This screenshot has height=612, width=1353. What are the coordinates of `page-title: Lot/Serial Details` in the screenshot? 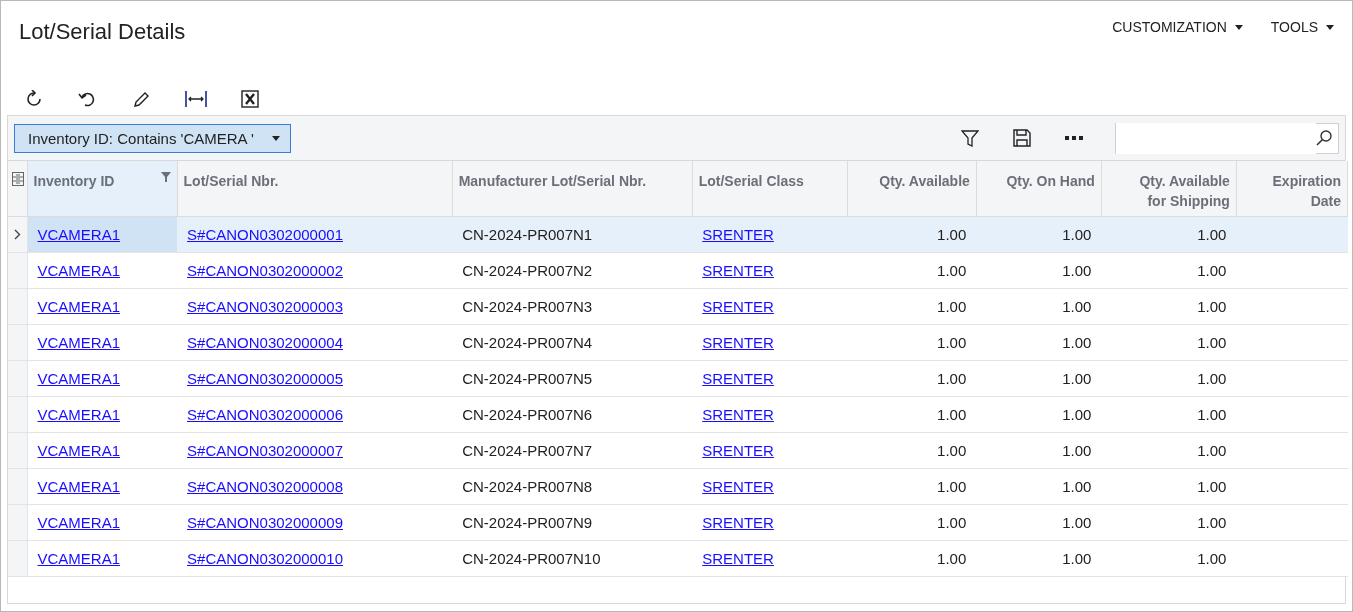 It's located at (102, 32).